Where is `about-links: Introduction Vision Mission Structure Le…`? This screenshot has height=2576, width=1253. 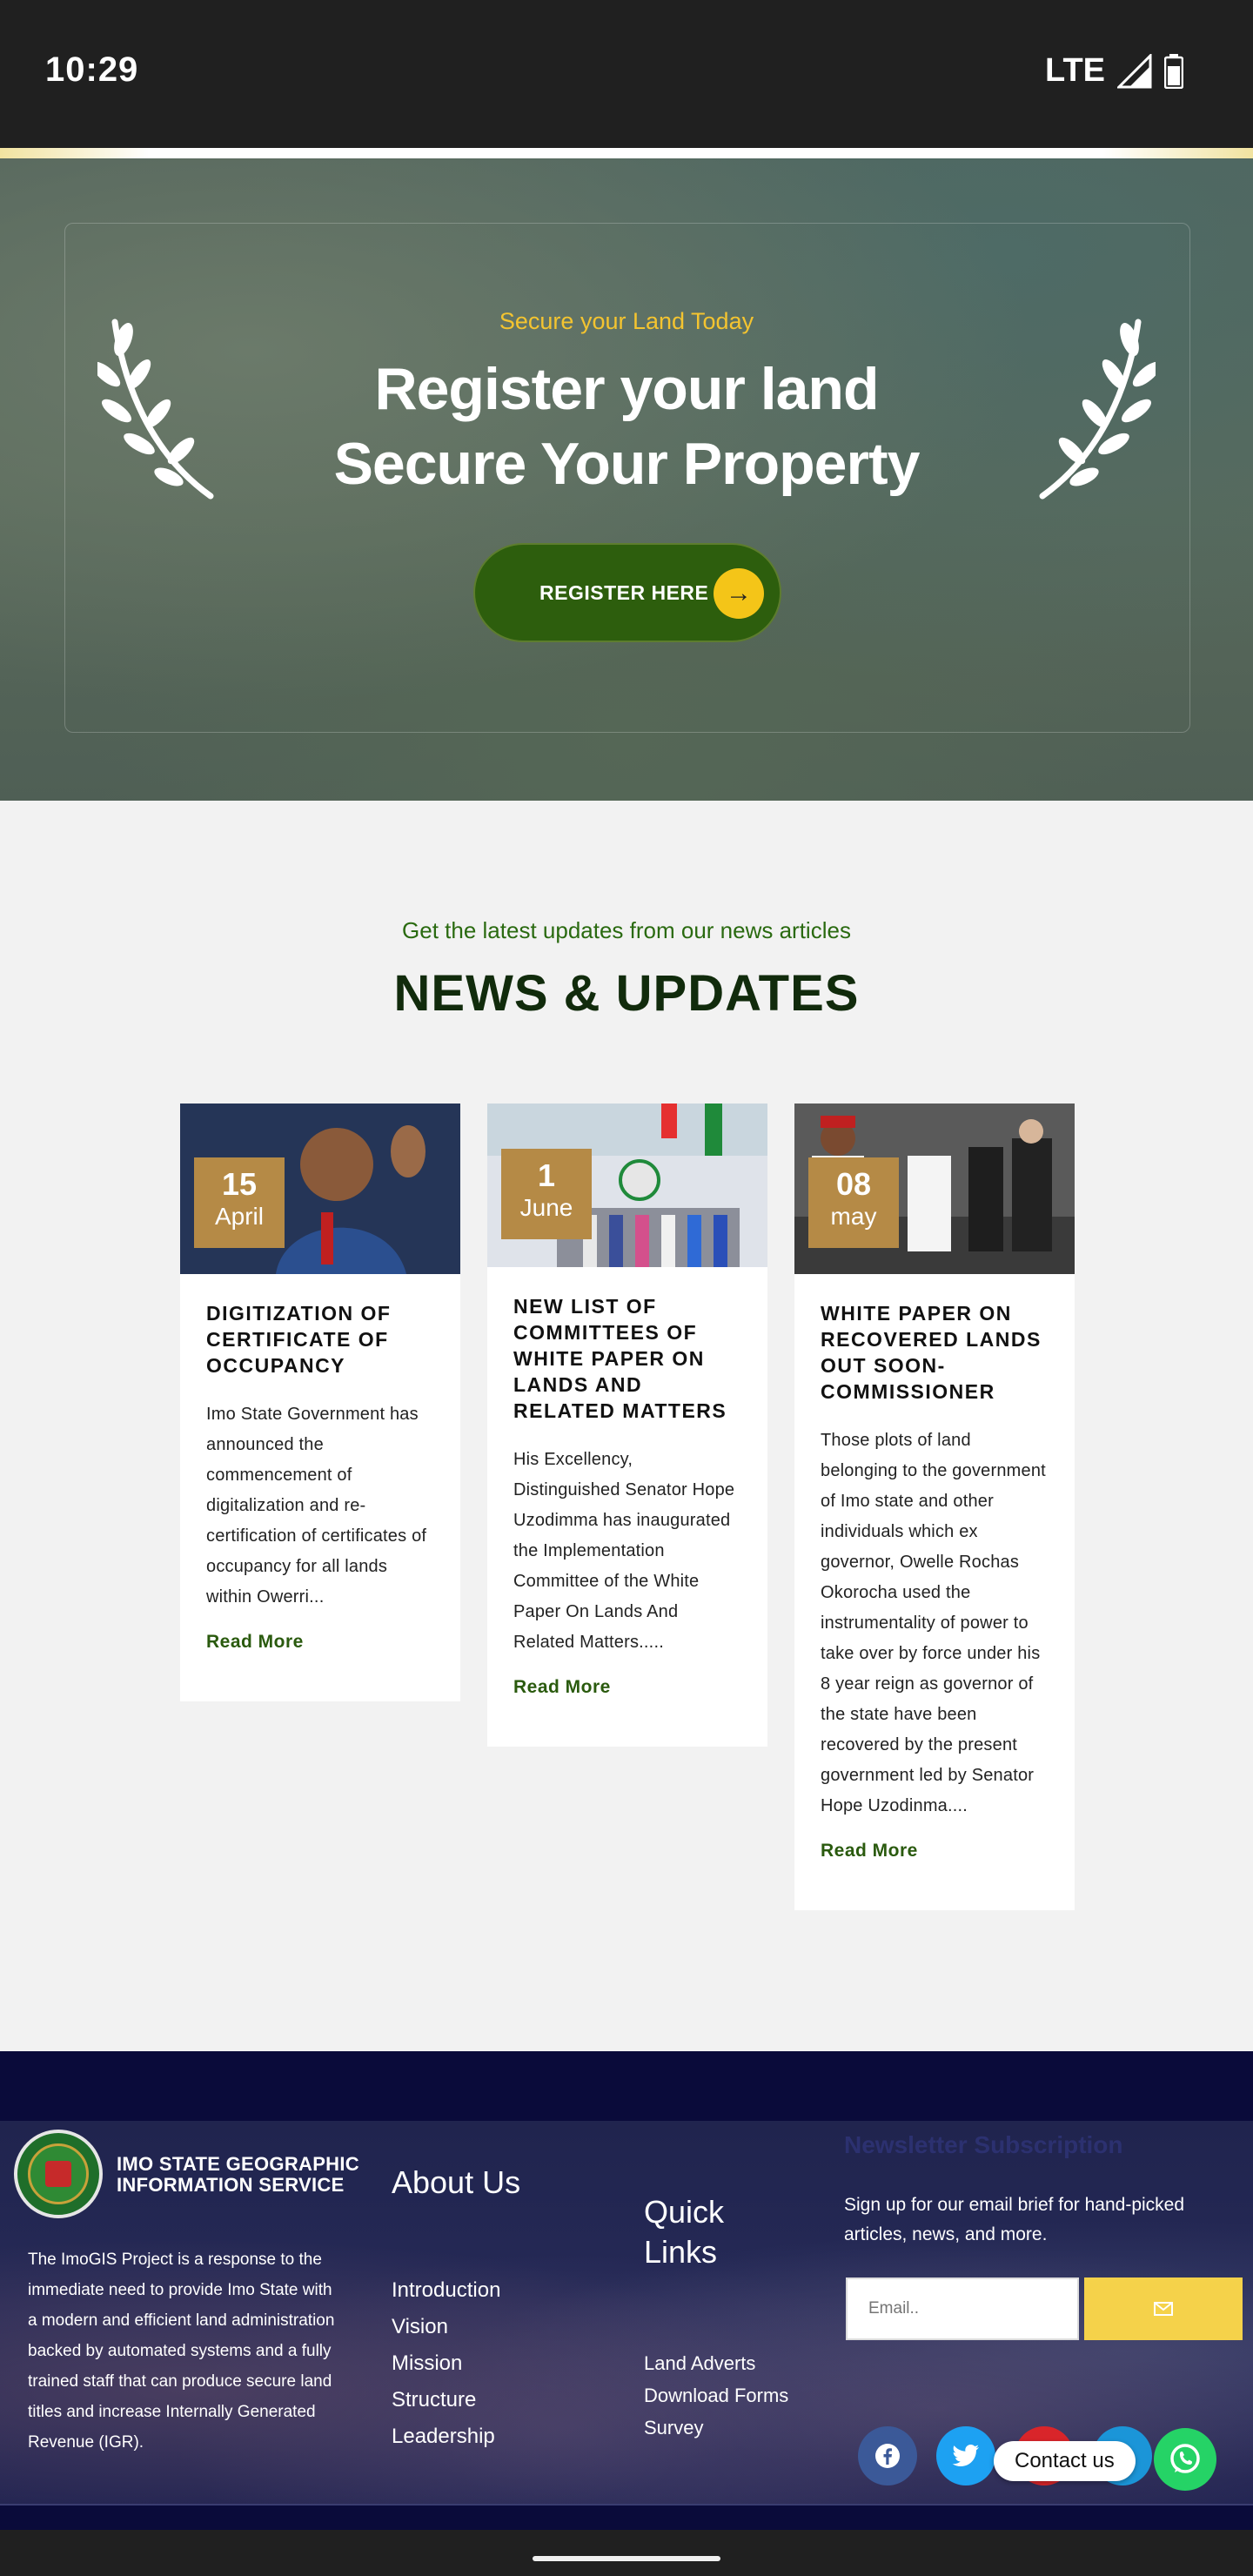 about-links: Introduction Vision Mission Structure Le… is located at coordinates (446, 2363).